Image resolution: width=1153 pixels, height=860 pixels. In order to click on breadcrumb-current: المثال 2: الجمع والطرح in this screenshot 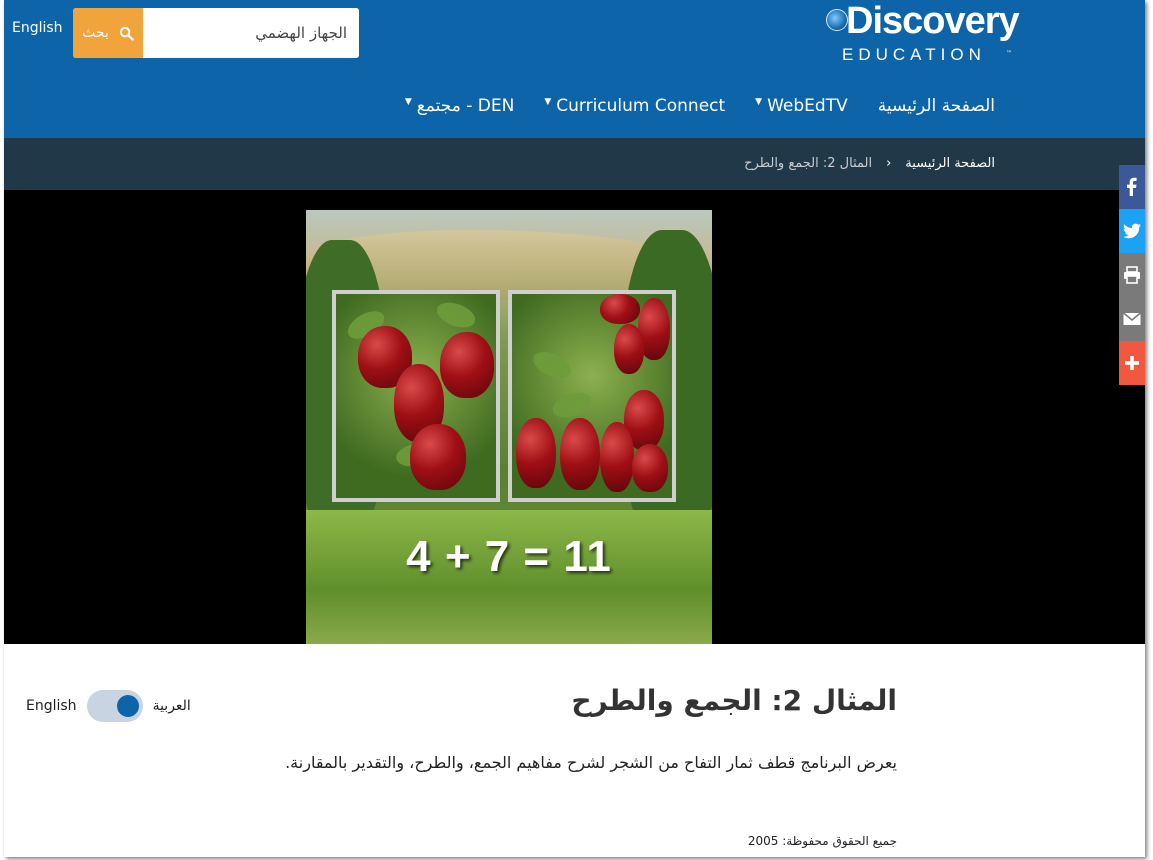, I will do `click(808, 163)`.